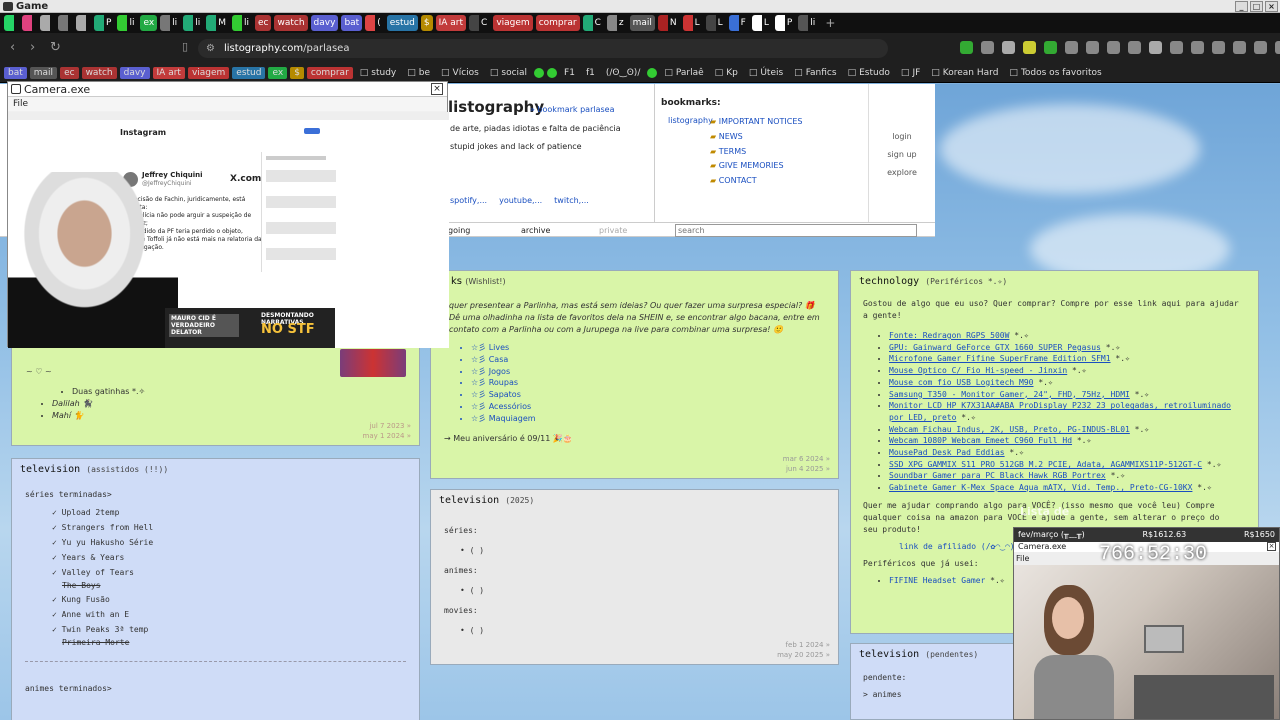 The height and width of the screenshot is (720, 1280). What do you see at coordinates (217, 23) in the screenshot?
I see `browser-tab: M` at bounding box center [217, 23].